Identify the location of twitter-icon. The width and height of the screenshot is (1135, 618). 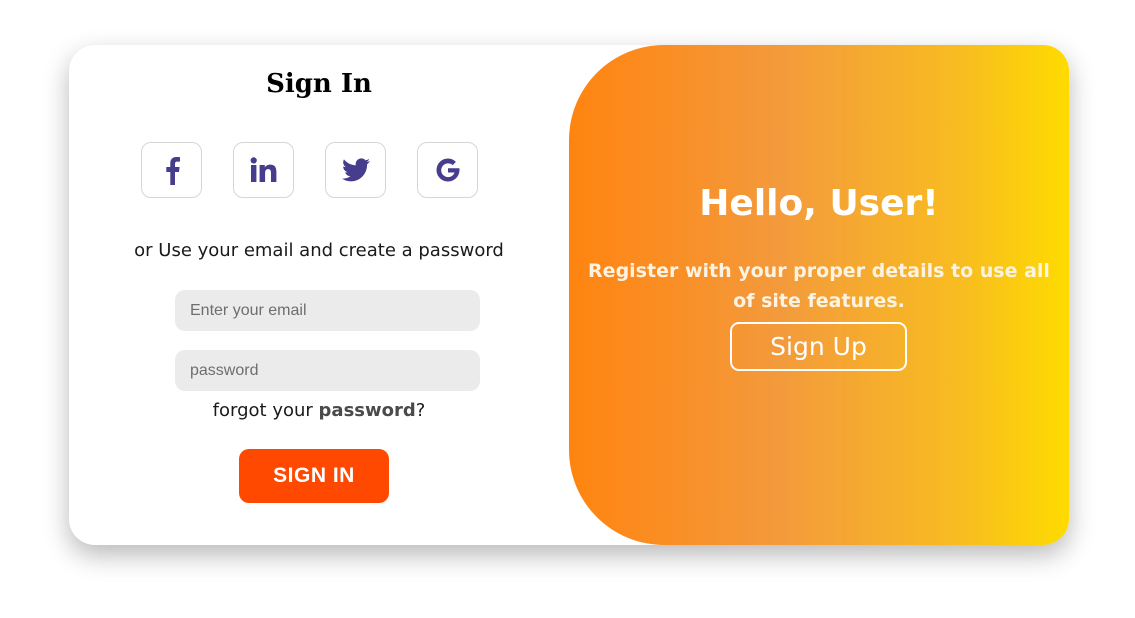
(355, 170).